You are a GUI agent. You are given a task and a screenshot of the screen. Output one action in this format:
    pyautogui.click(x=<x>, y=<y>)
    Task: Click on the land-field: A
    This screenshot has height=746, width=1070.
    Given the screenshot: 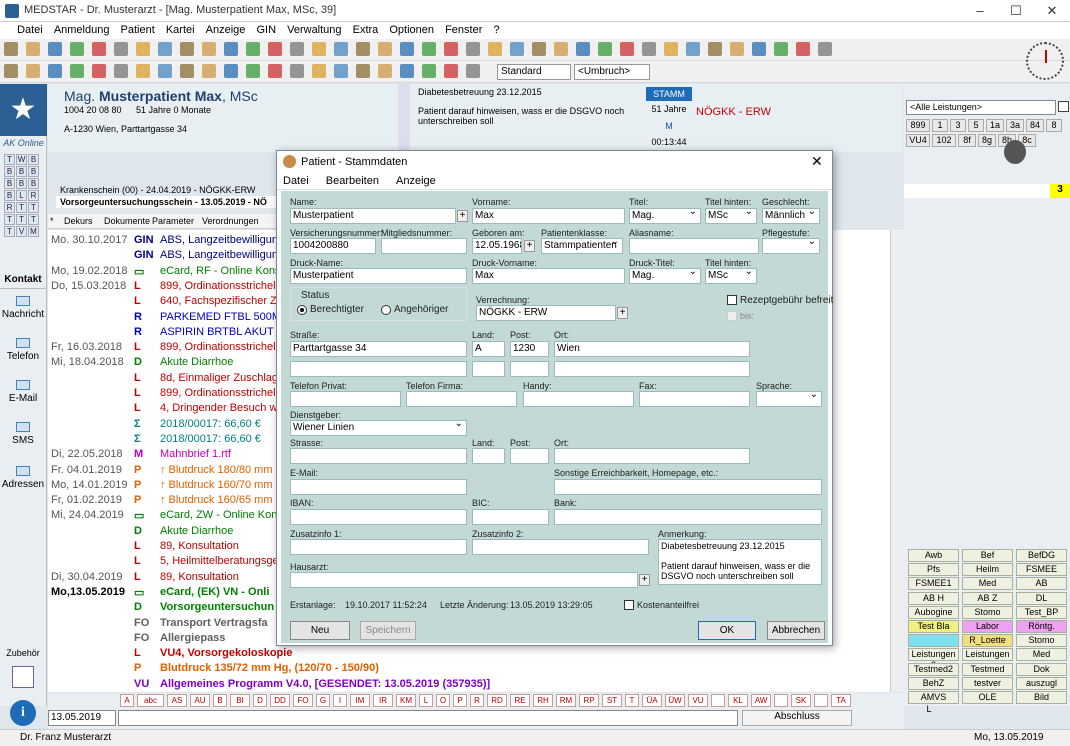 What is the action you would take?
    pyautogui.click(x=488, y=349)
    